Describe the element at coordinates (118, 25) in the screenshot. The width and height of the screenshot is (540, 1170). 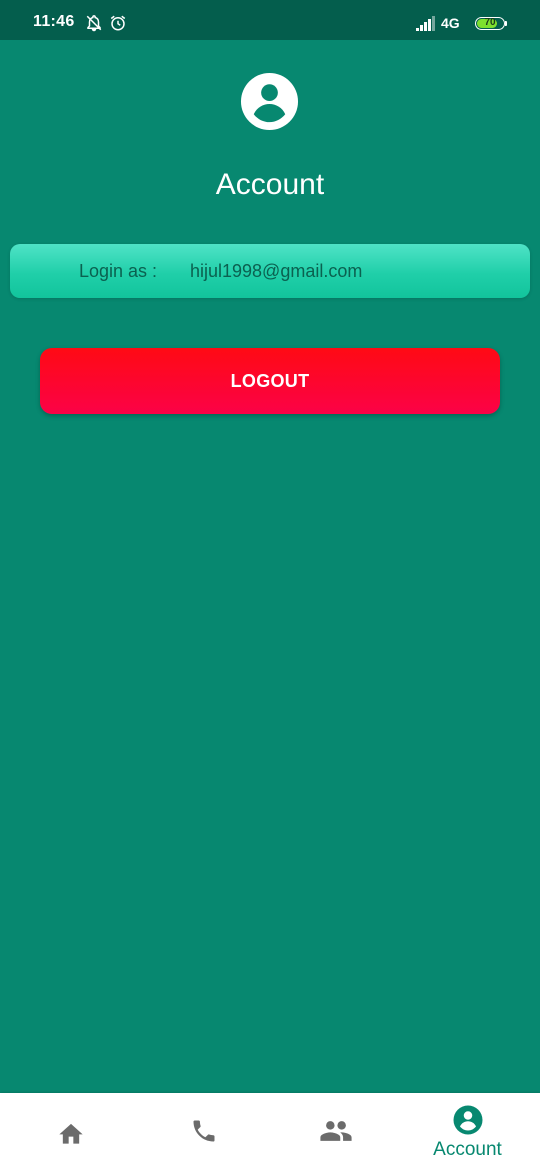
I see `alarm-icon` at that location.